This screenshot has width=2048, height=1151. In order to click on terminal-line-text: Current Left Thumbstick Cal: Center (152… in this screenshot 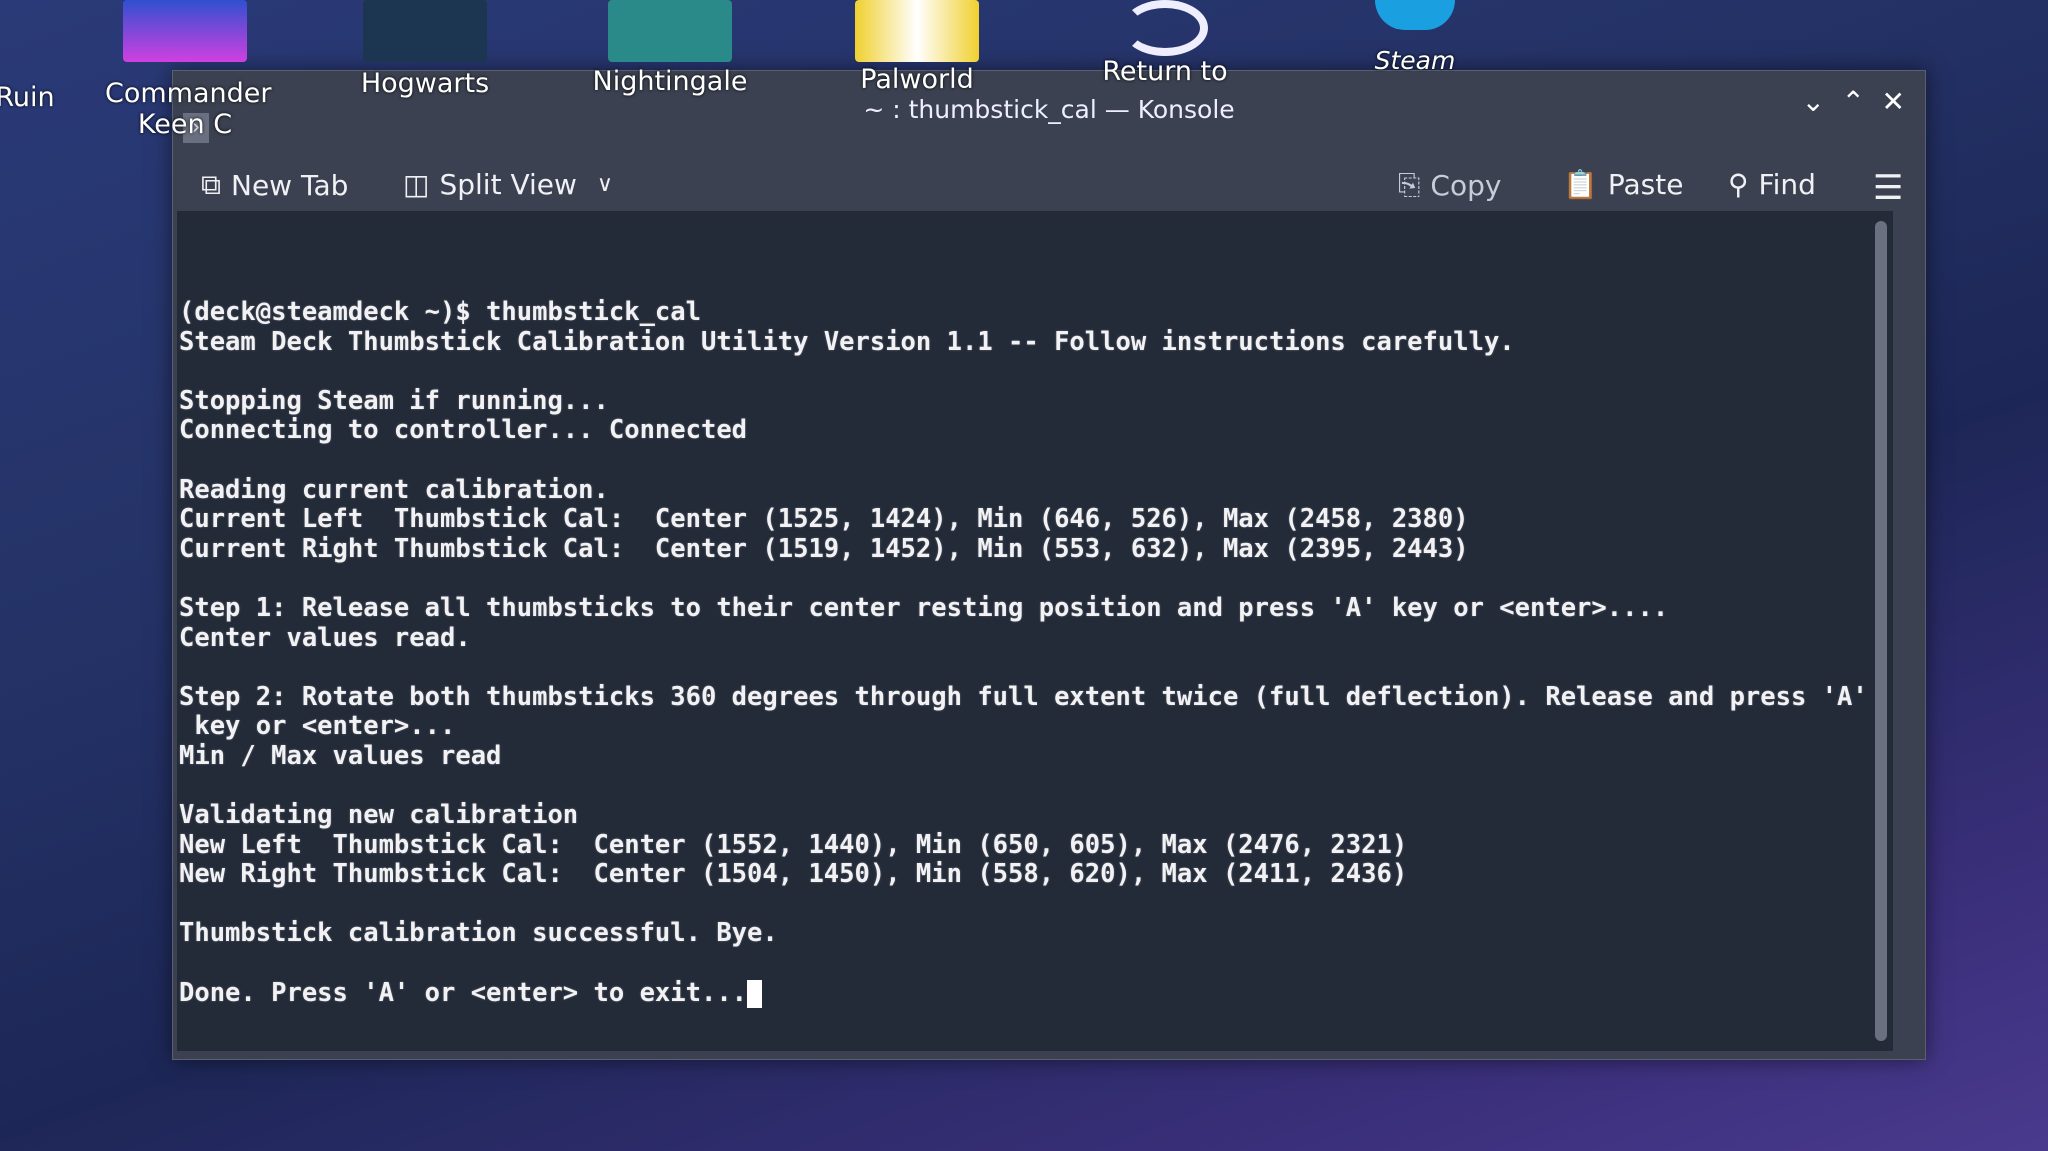, I will do `click(824, 519)`.